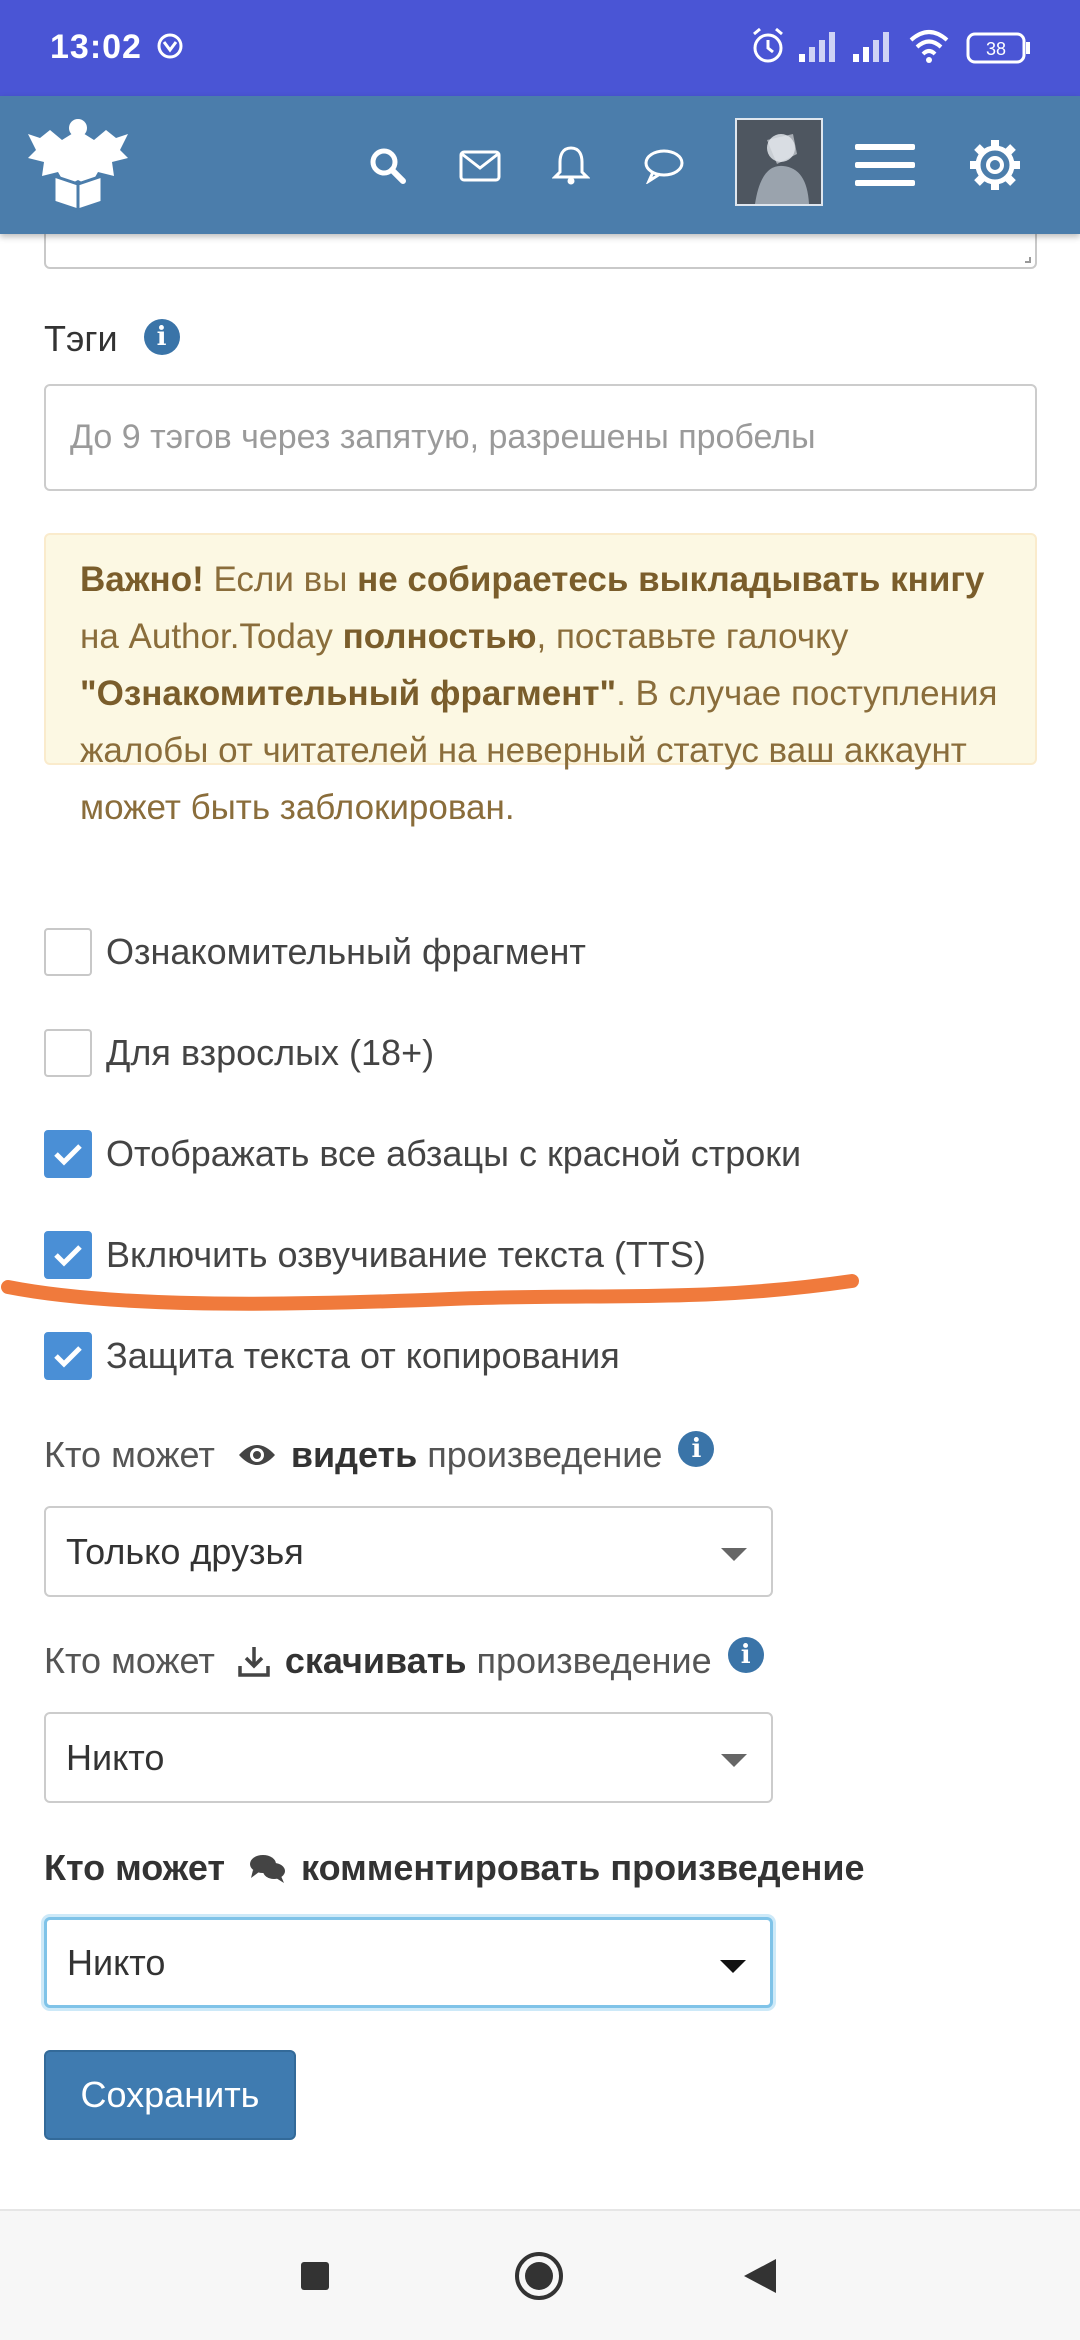 The height and width of the screenshot is (2340, 1080). What do you see at coordinates (257, 1455) in the screenshot?
I see `eye-icon` at bounding box center [257, 1455].